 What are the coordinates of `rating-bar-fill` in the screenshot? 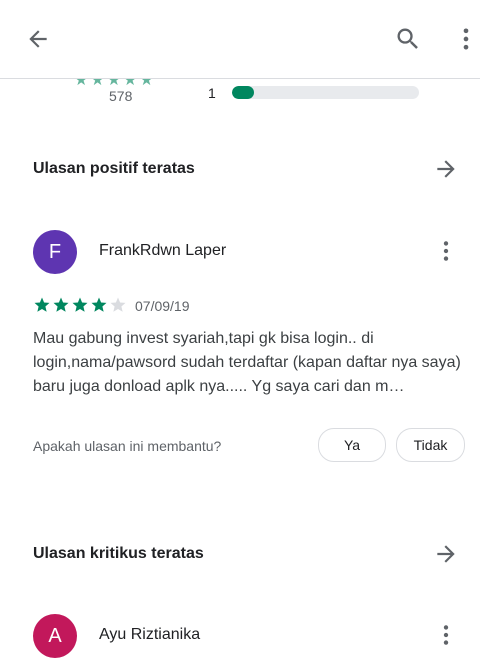 It's located at (243, 92).